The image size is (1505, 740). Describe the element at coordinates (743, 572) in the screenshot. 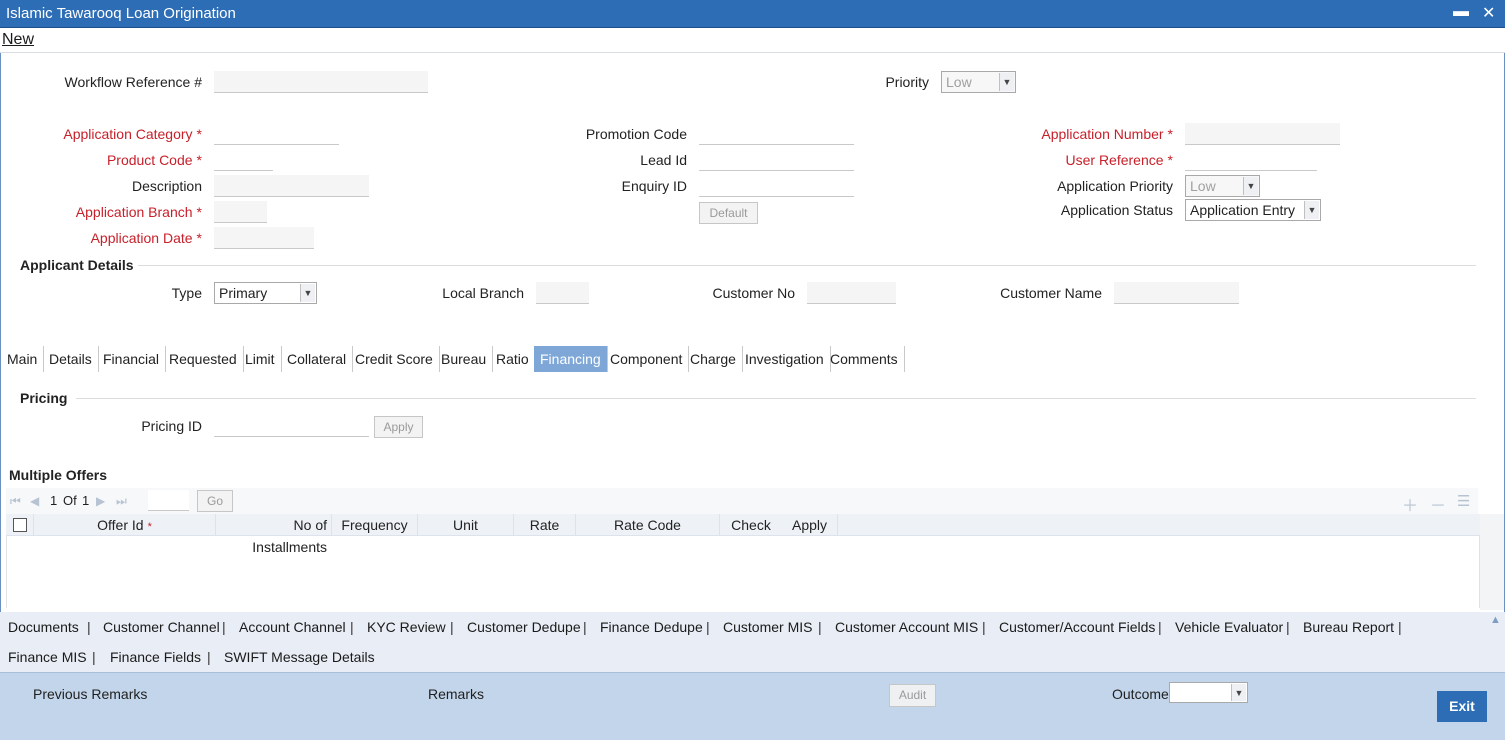

I see `grid-body` at that location.